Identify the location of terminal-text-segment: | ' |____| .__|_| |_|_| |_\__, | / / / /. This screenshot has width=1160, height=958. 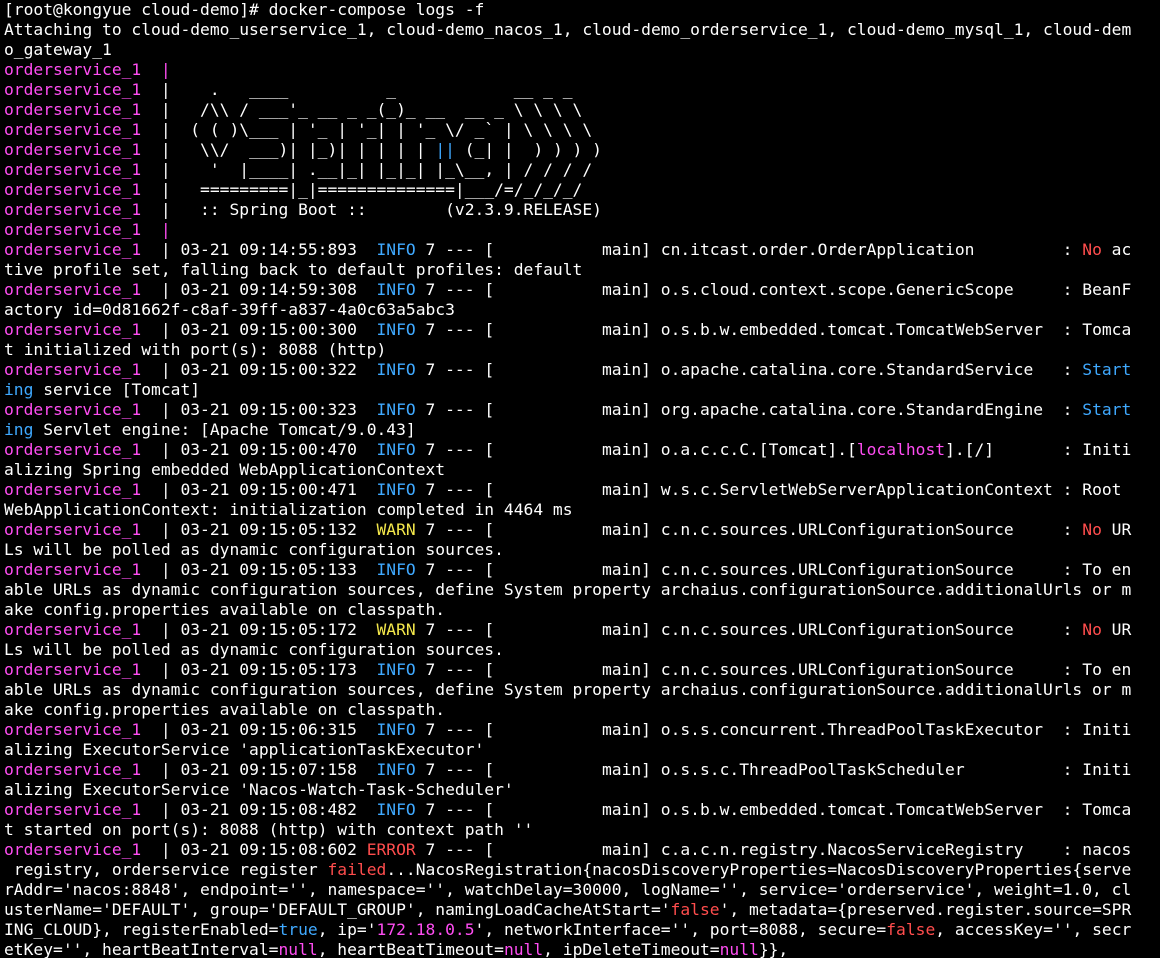
(376, 169).